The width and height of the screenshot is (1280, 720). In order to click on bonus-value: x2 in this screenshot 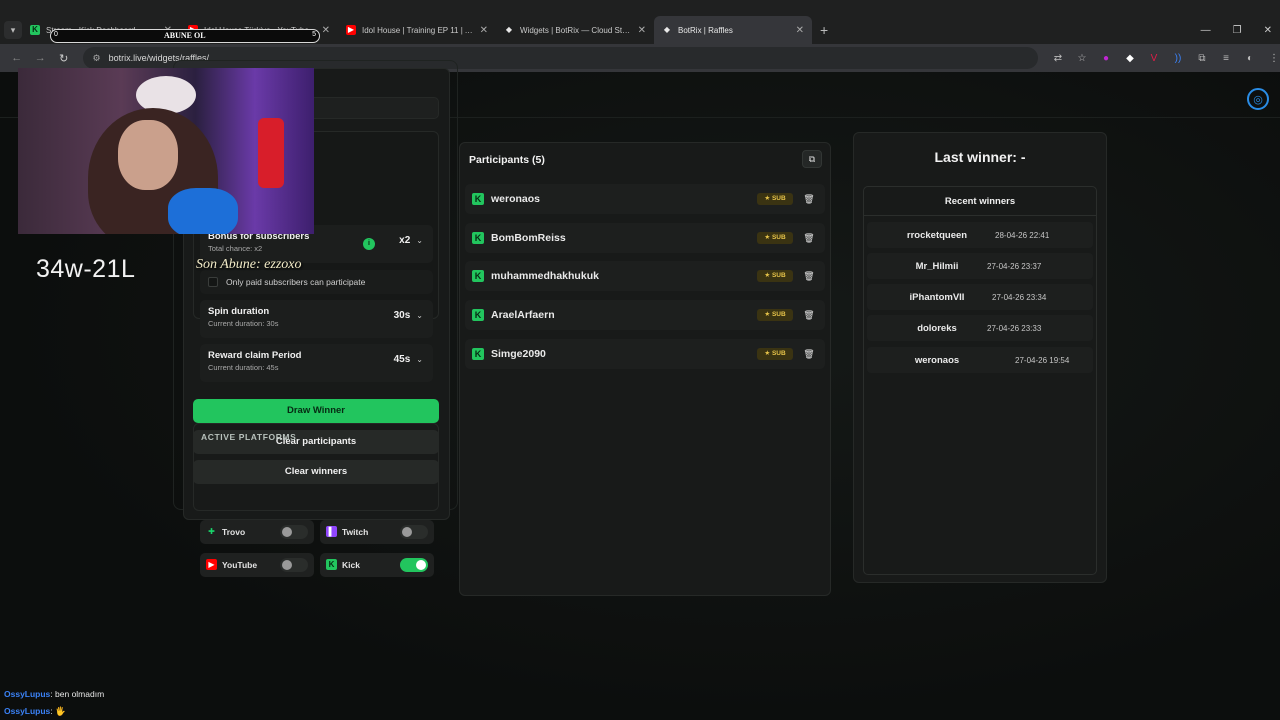, I will do `click(405, 240)`.